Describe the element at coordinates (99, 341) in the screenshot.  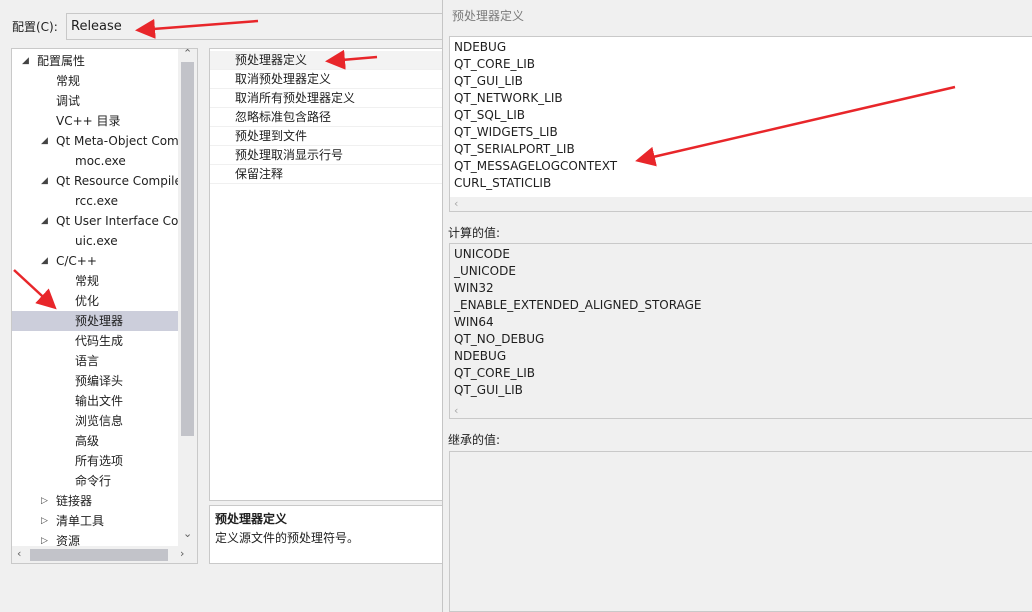
I see `tree-item-label: 代码生成` at that location.